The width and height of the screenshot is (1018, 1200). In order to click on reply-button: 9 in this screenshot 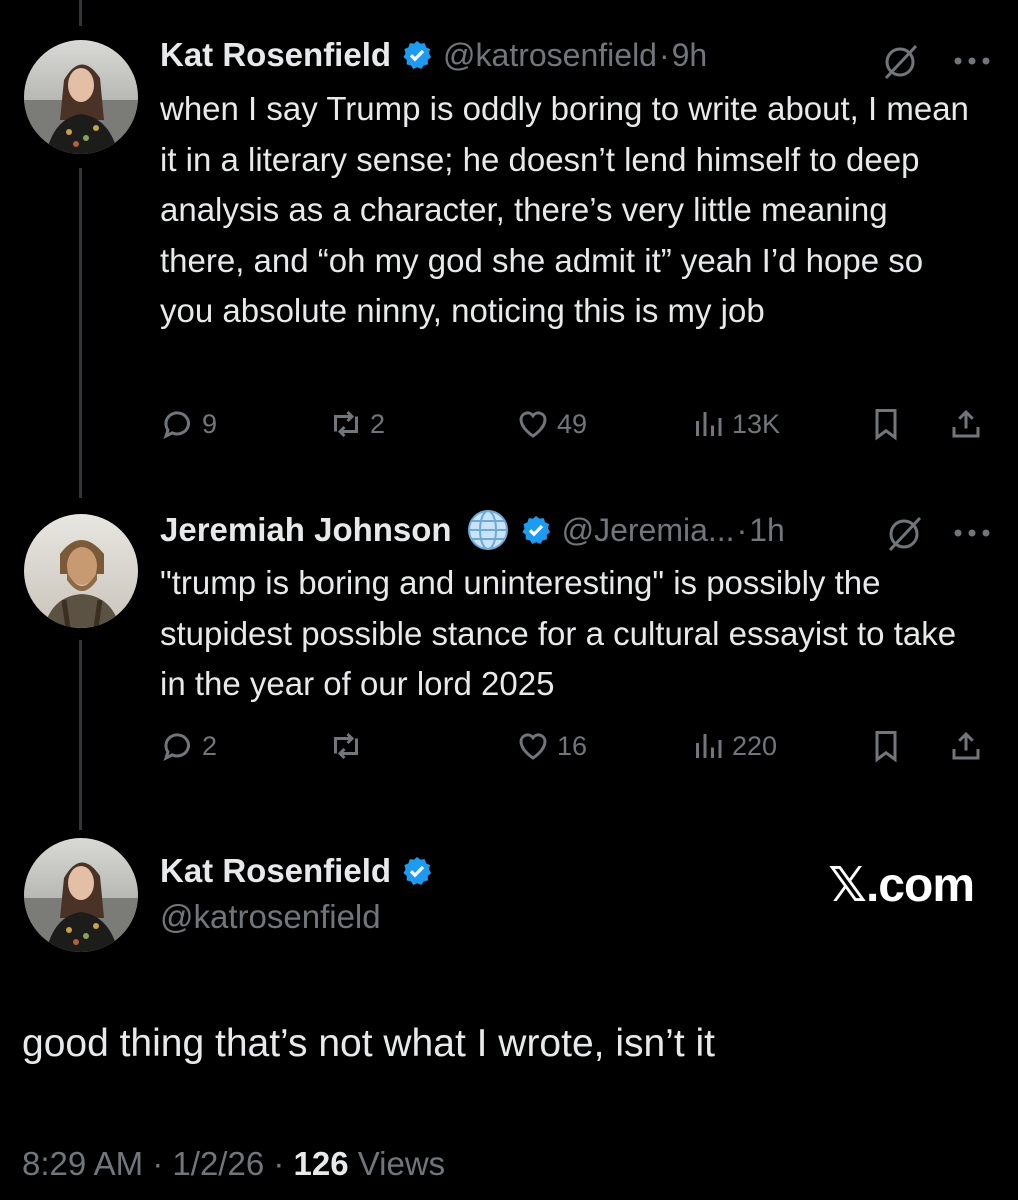, I will do `click(188, 424)`.